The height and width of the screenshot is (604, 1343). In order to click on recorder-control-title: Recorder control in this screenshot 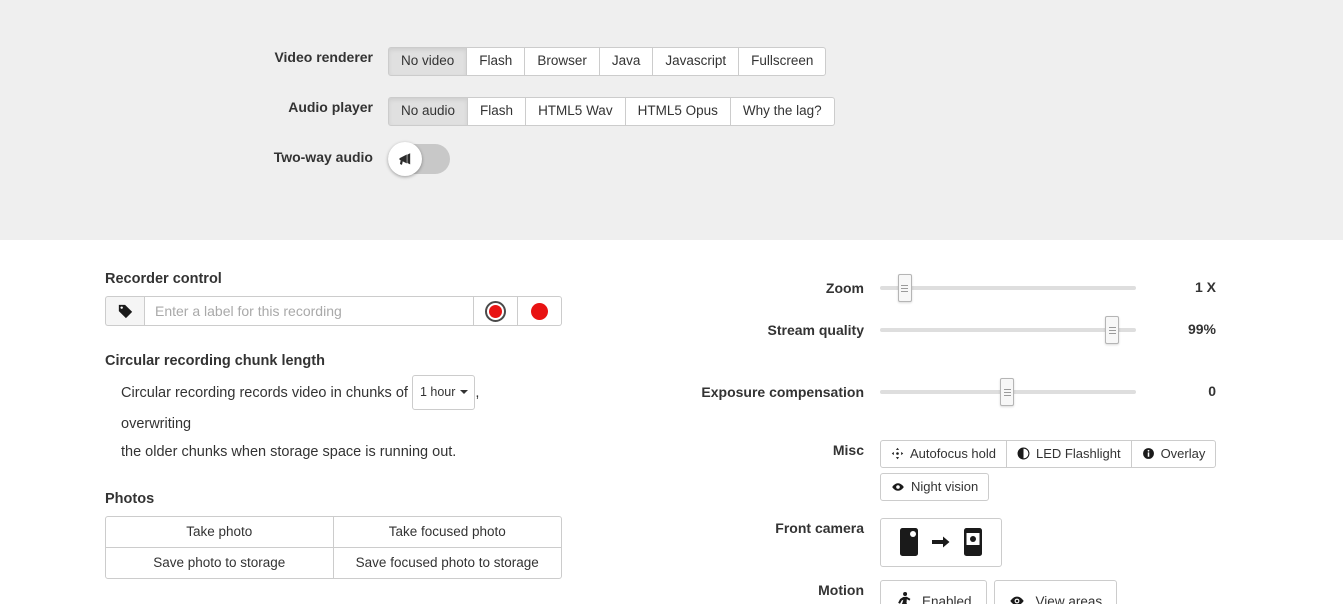, I will do `click(163, 279)`.